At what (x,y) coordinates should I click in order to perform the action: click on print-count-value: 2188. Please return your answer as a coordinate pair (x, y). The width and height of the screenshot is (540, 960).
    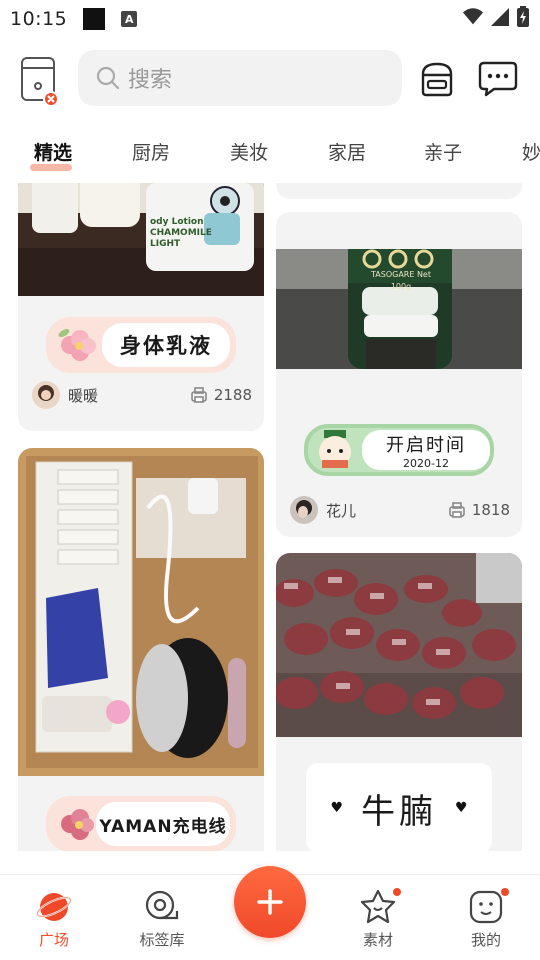
    Looking at the image, I should click on (232, 395).